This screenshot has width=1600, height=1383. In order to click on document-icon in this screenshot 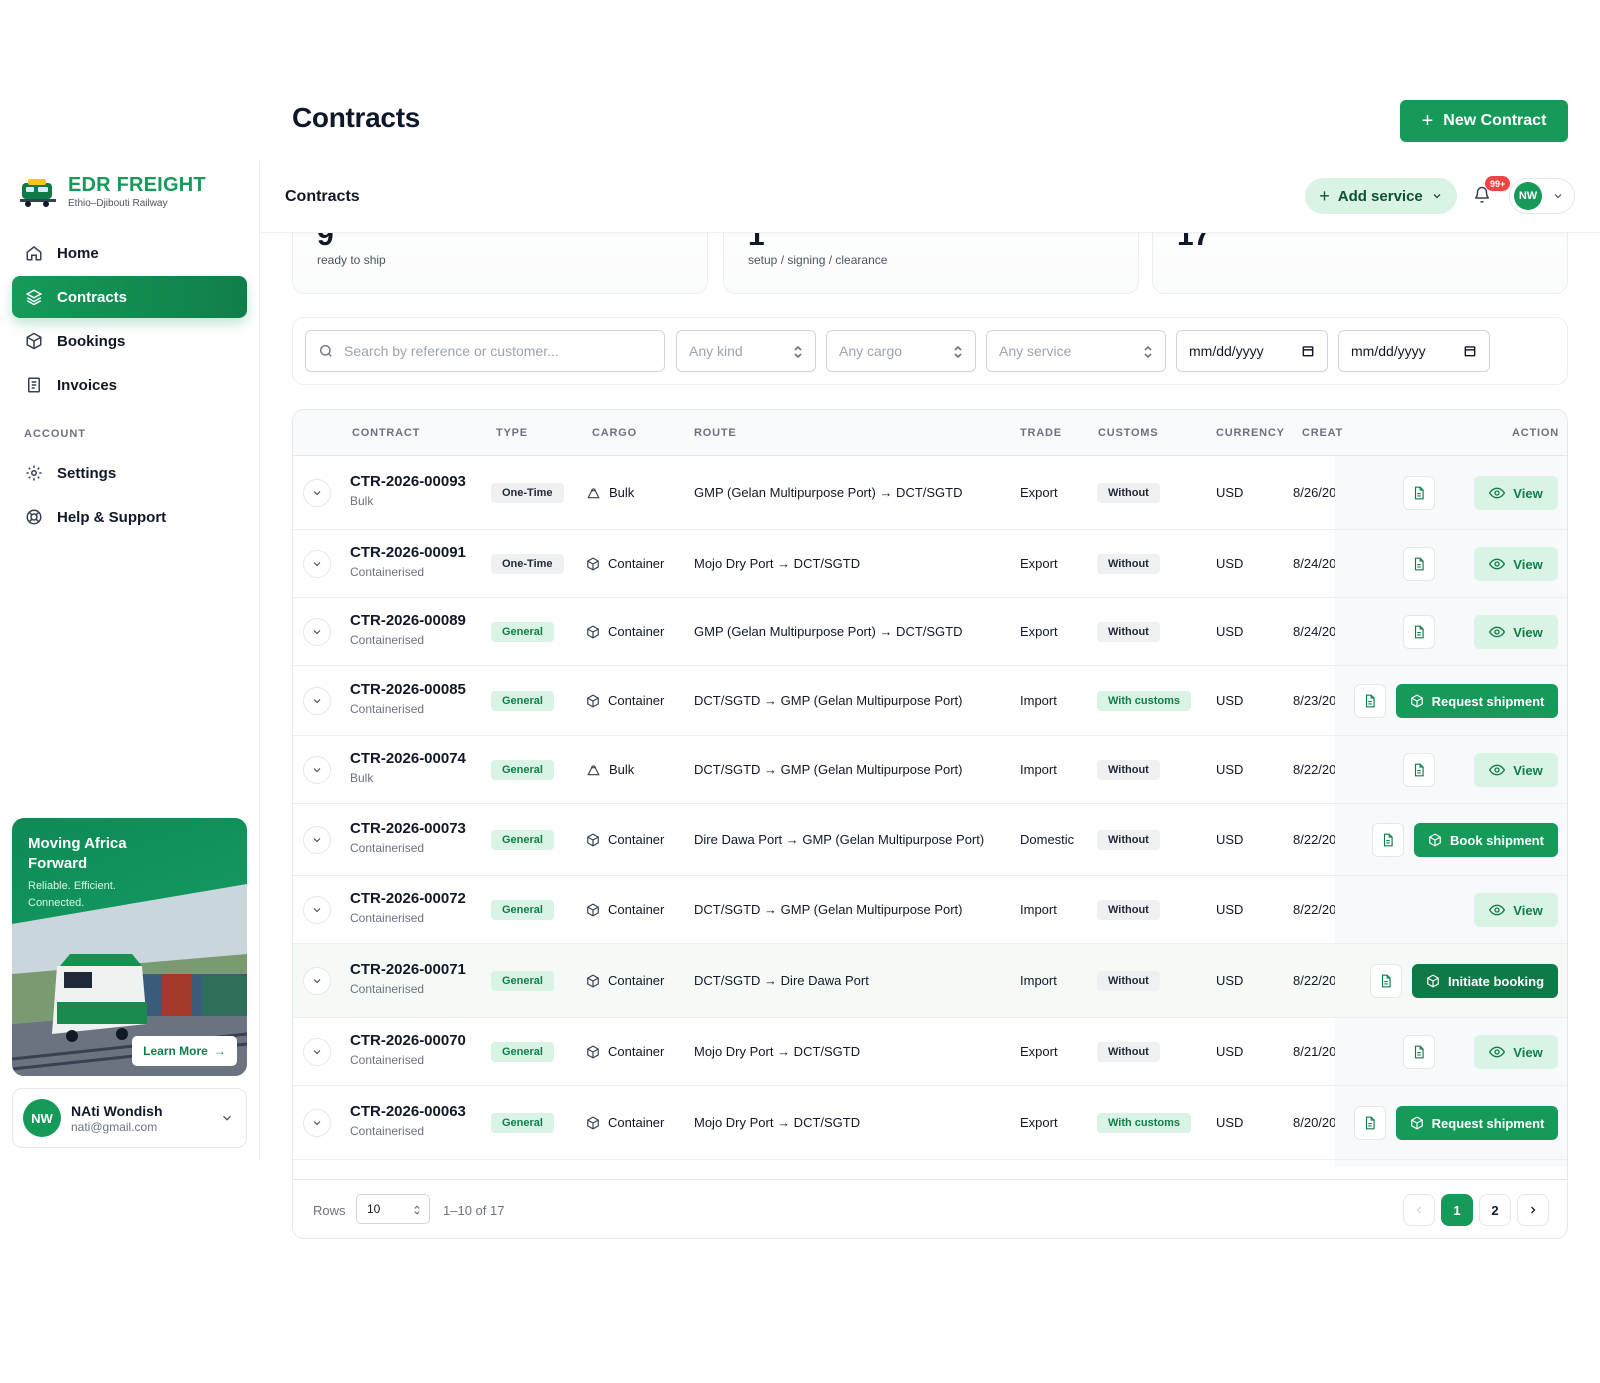, I will do `click(1370, 701)`.